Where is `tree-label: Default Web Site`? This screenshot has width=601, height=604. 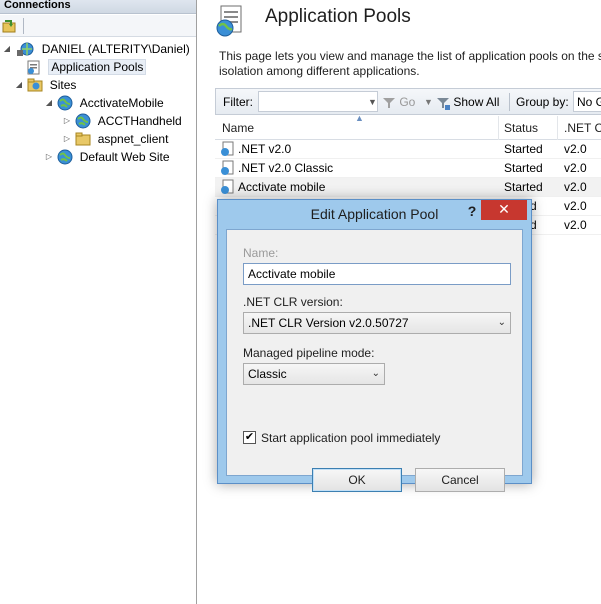
tree-label: Default Web Site is located at coordinates (124, 156).